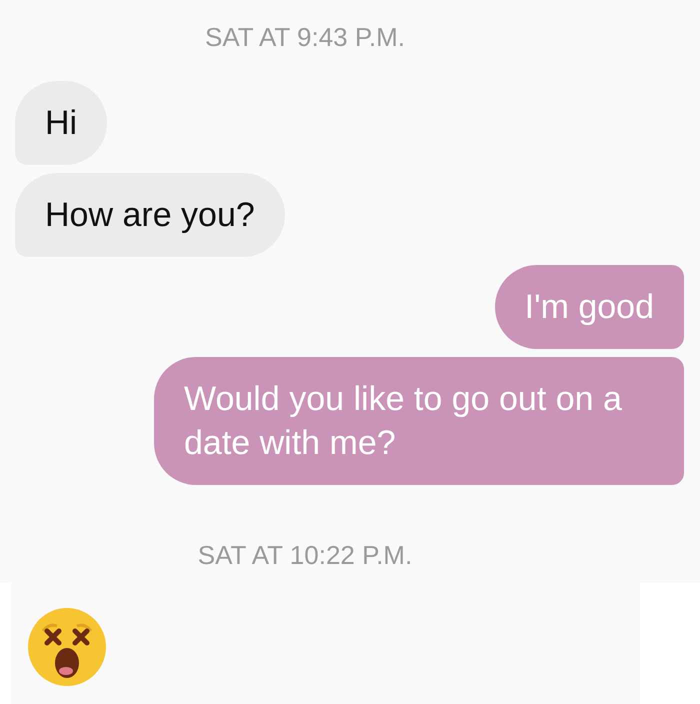  Describe the element at coordinates (419, 421) in the screenshot. I see `message-bubble: Would you like to go out on a date with me?` at that location.